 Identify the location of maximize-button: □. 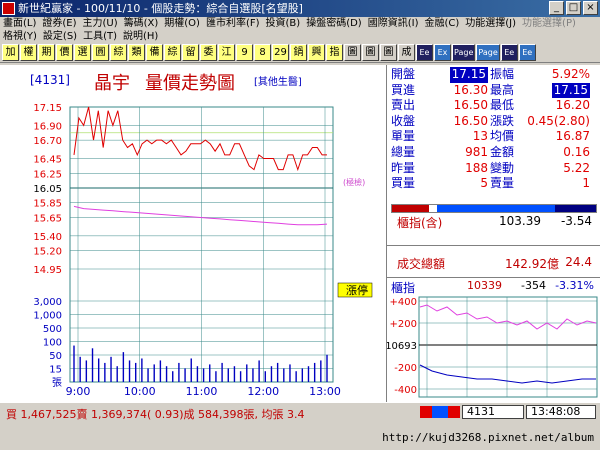
(573, 8).